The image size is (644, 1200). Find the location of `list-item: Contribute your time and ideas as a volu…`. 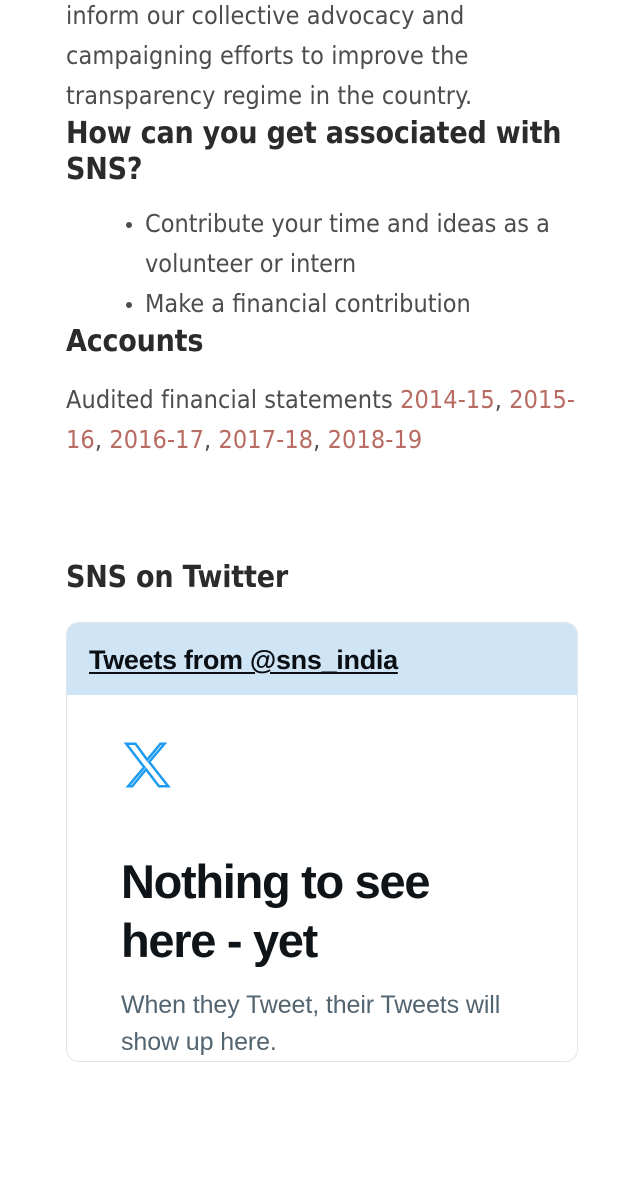

list-item: Contribute your time and ideas as a volu… is located at coordinates (322, 244).